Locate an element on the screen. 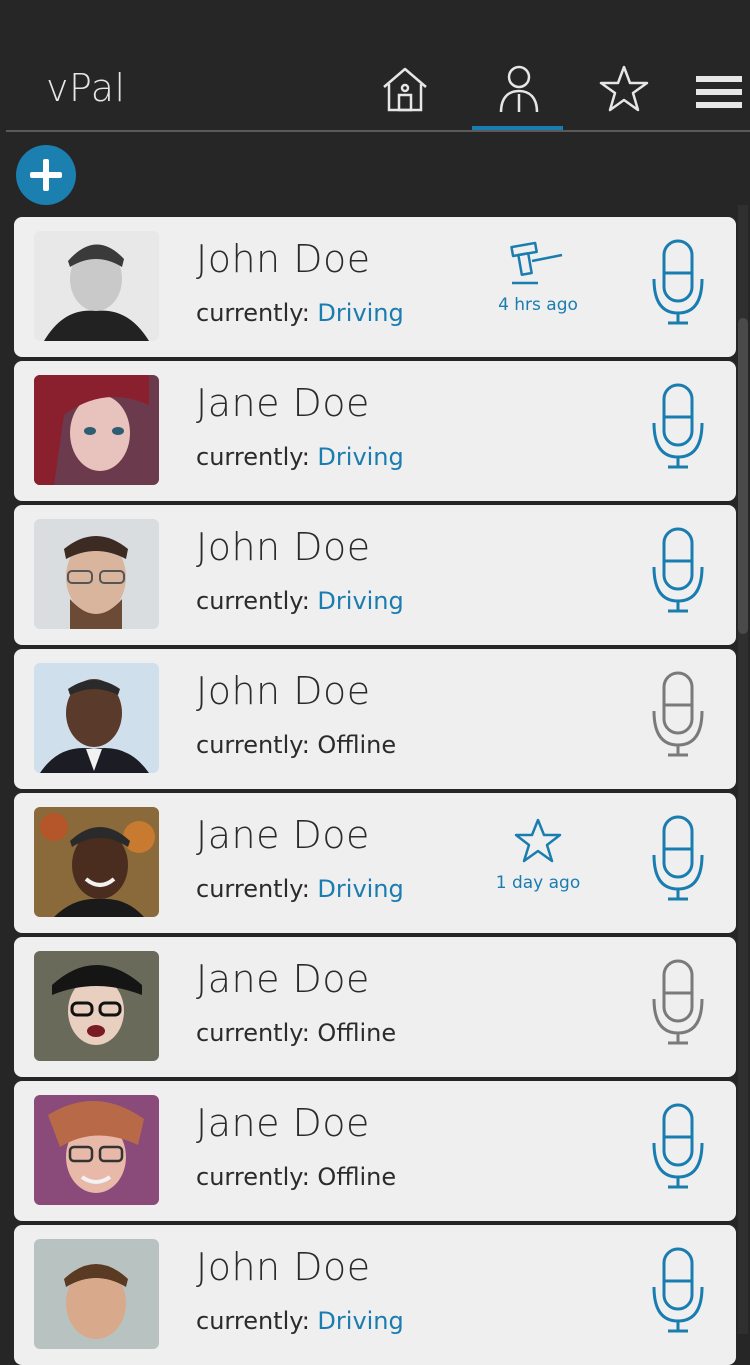 This screenshot has height=1365, width=750. activity-time: 4 hrs ago is located at coordinates (538, 305).